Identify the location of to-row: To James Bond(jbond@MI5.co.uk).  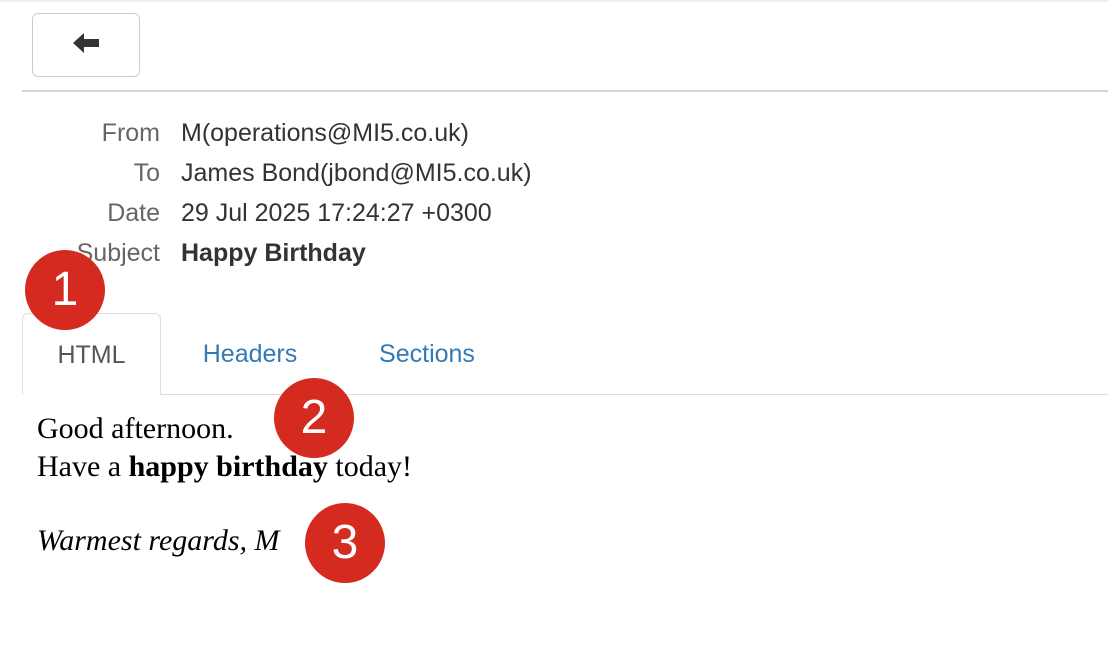
(266, 173).